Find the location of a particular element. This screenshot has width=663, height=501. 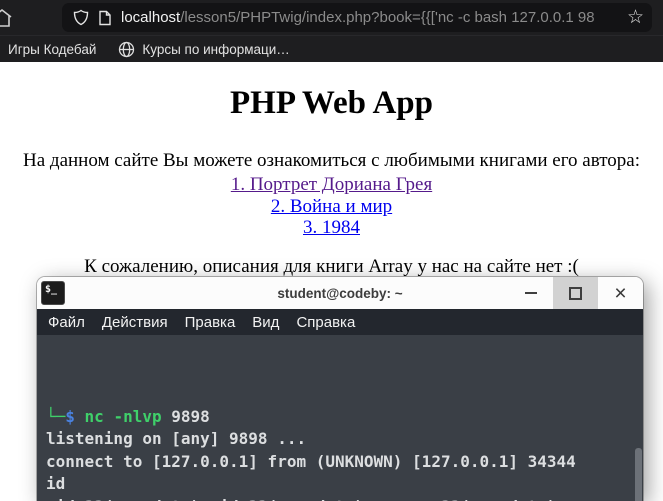

menu-edit: Правка is located at coordinates (210, 322).